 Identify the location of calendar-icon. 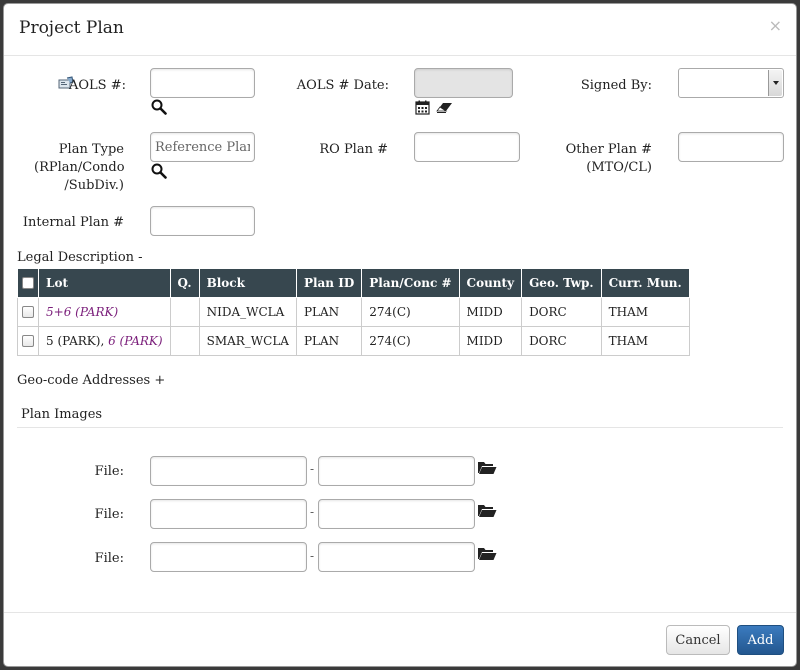
(422, 109).